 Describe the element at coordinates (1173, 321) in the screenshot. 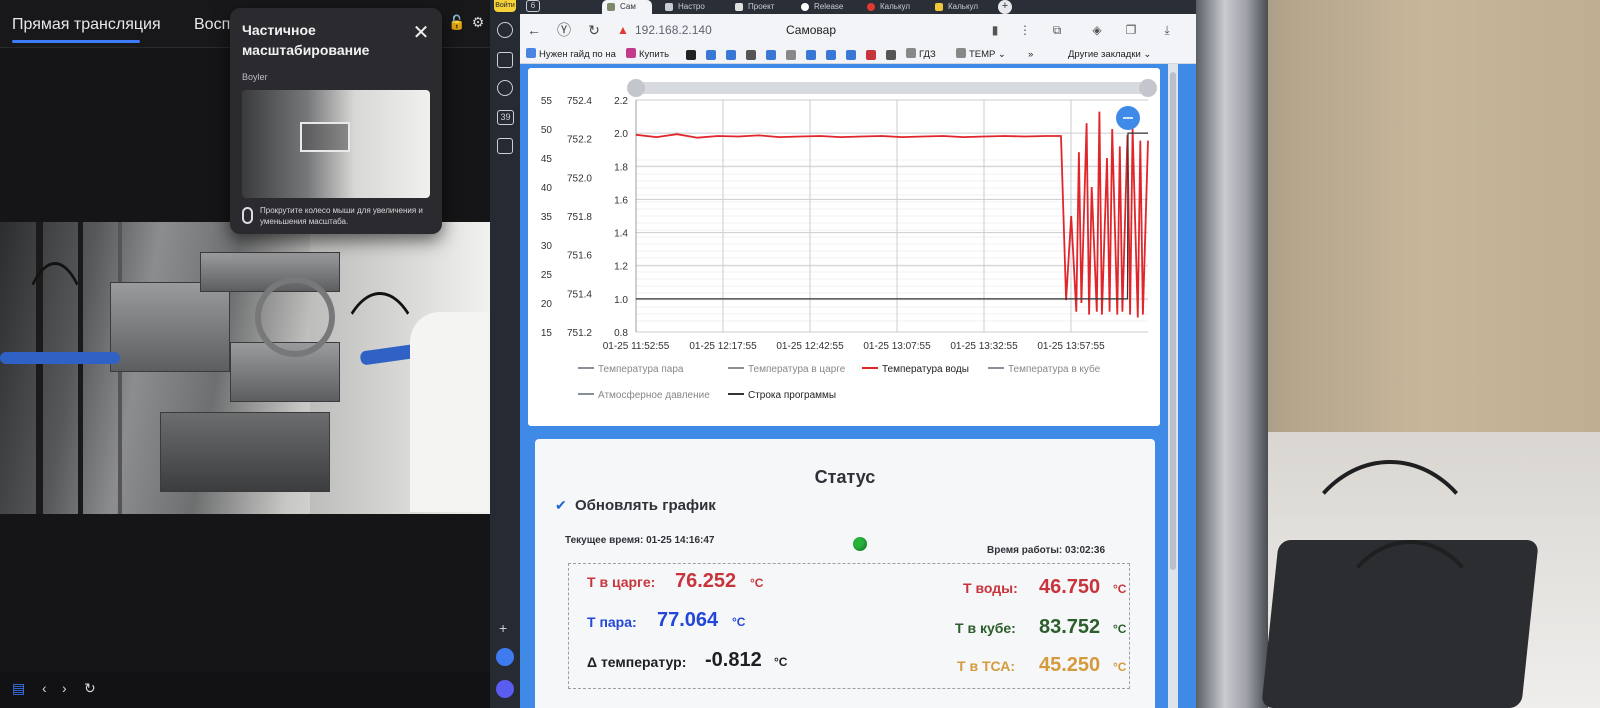

I see `page-scrollbar-thumb` at that location.